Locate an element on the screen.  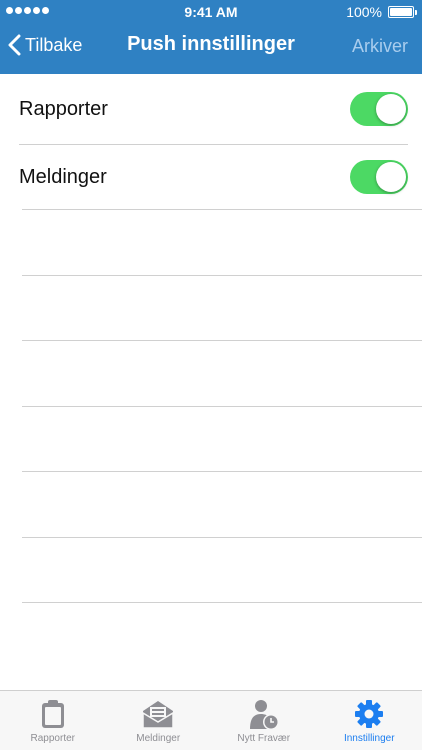
tab-innstillinger: Innstillinger is located at coordinates (369, 720).